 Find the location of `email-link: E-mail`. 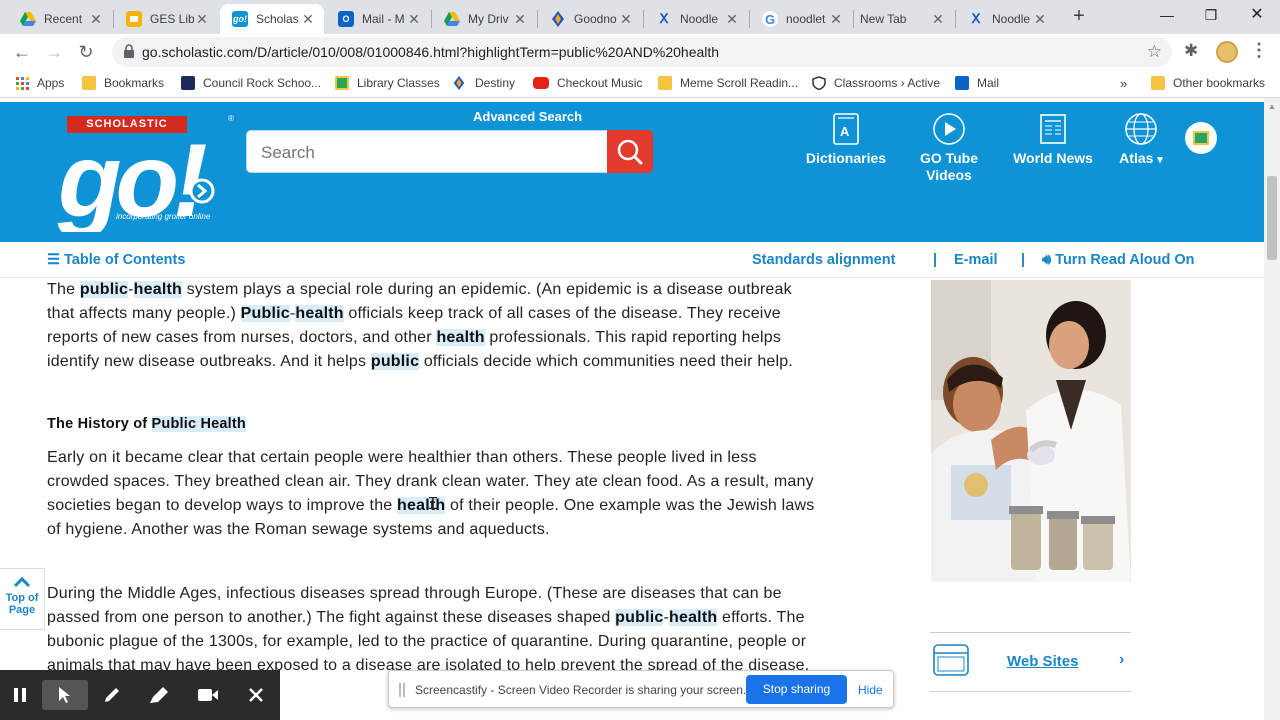

email-link: E-mail is located at coordinates (976, 260).